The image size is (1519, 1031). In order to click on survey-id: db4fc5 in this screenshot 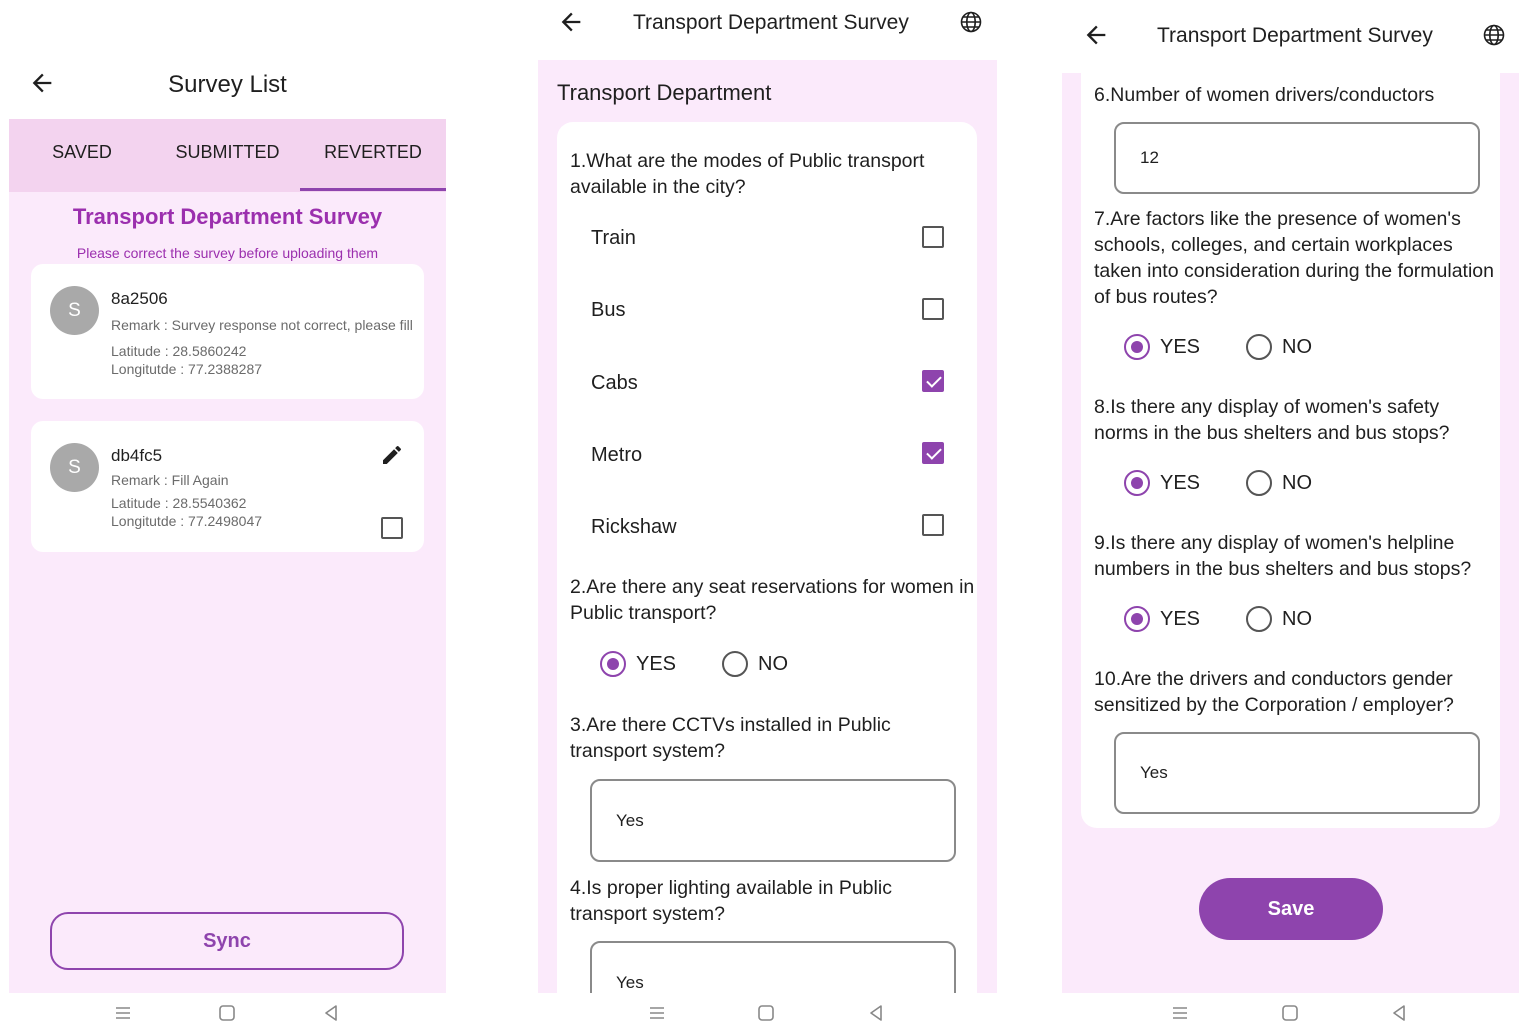, I will do `click(137, 455)`.